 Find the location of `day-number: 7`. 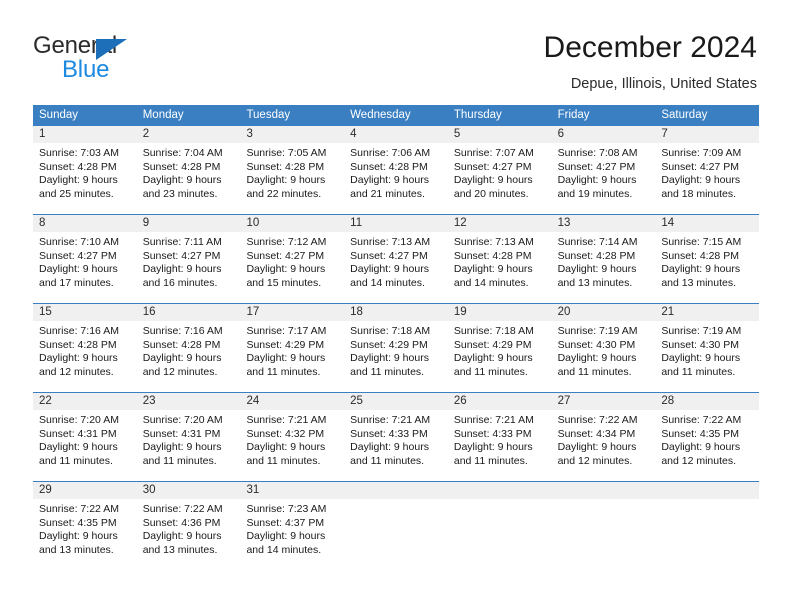

day-number: 7 is located at coordinates (707, 134).